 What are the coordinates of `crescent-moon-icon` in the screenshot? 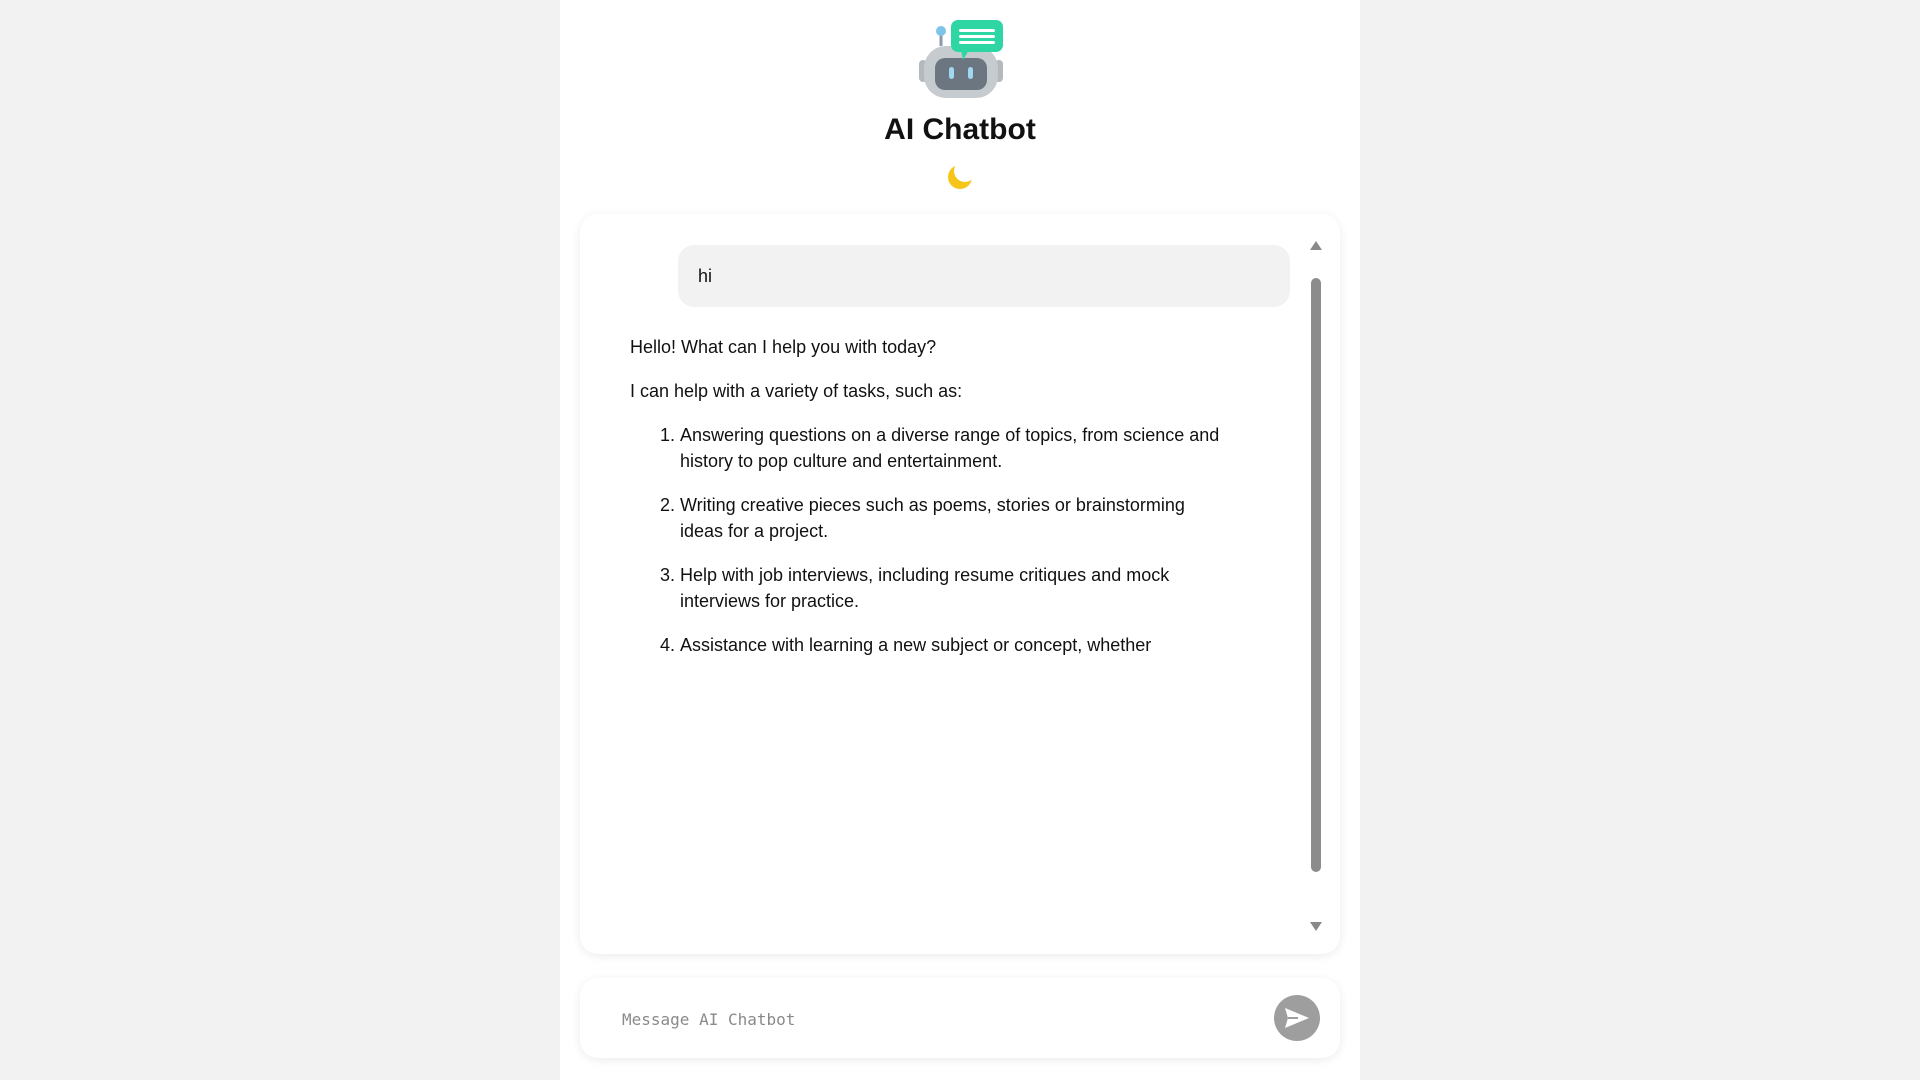 It's located at (960, 177).